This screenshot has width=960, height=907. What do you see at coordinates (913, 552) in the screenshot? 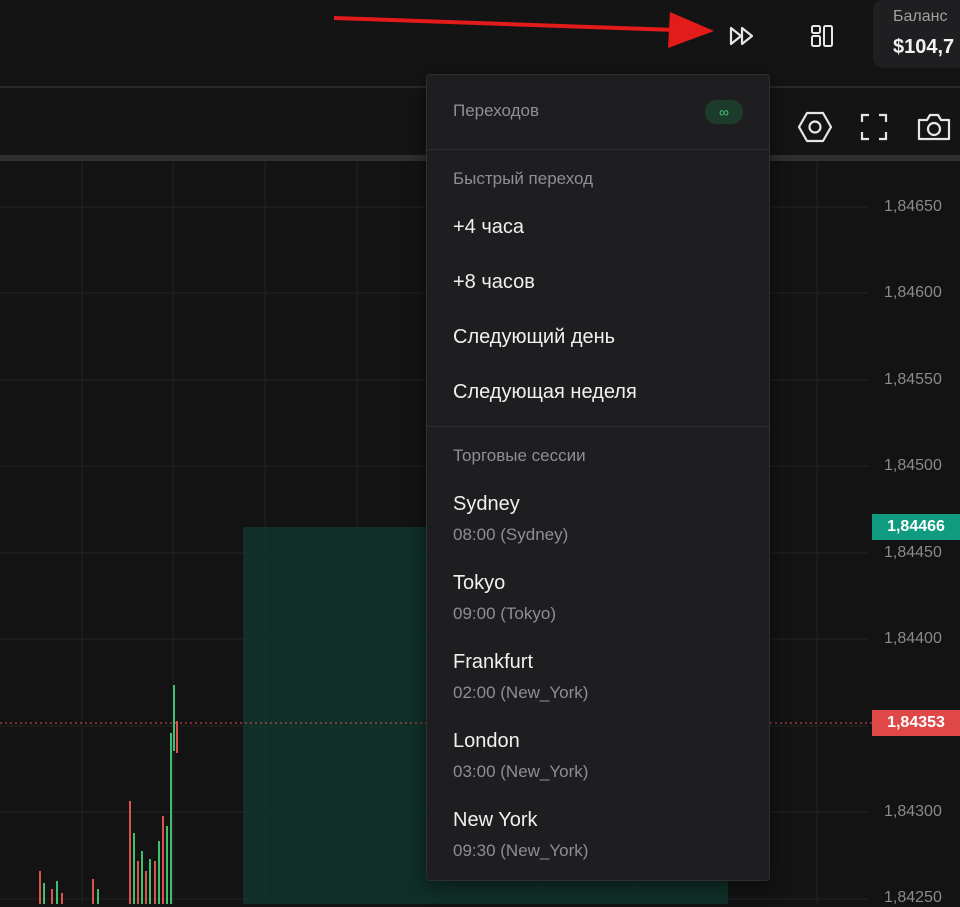
I see `price-axis-label: 1,84450` at bounding box center [913, 552].